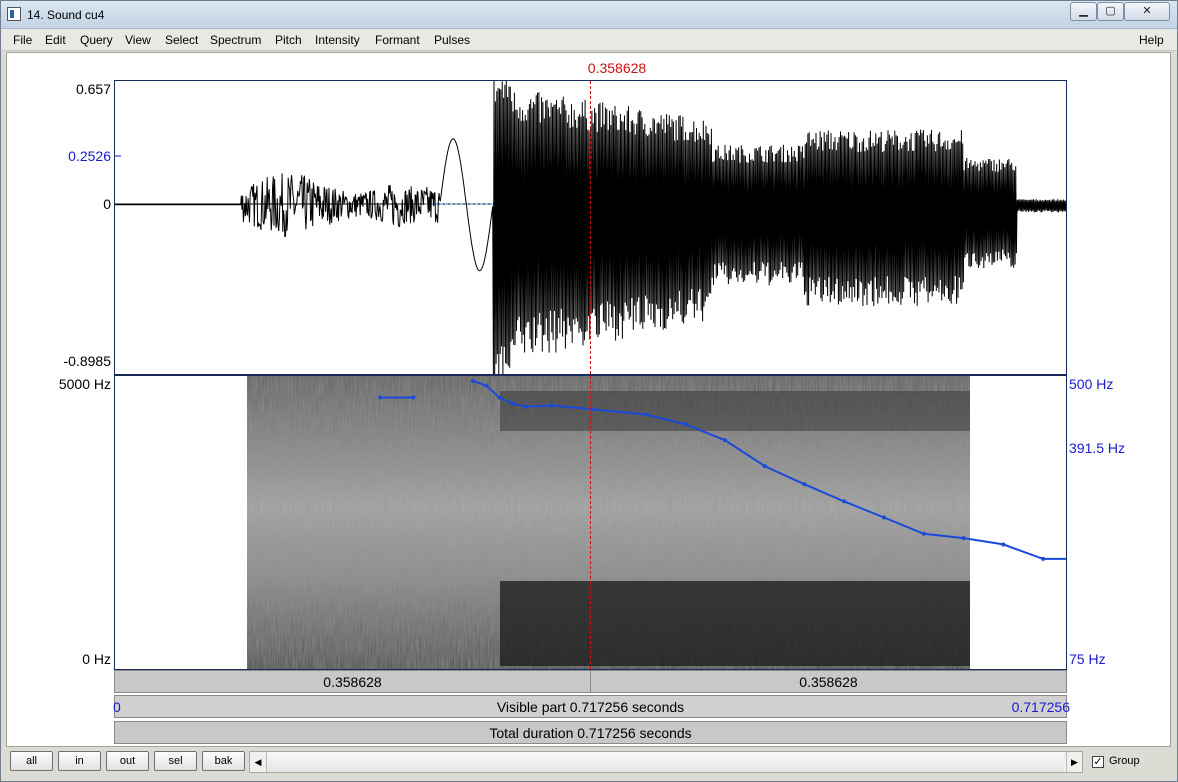 This screenshot has height=782, width=1178. I want to click on zoom-to-selection-button: sel, so click(175, 761).